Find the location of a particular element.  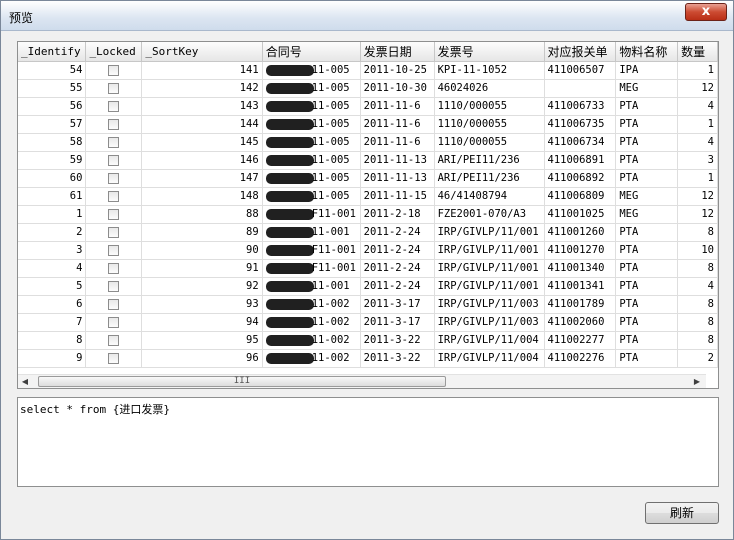

invoice-number-cell: ARI/PEI11/236 is located at coordinates (489, 178).